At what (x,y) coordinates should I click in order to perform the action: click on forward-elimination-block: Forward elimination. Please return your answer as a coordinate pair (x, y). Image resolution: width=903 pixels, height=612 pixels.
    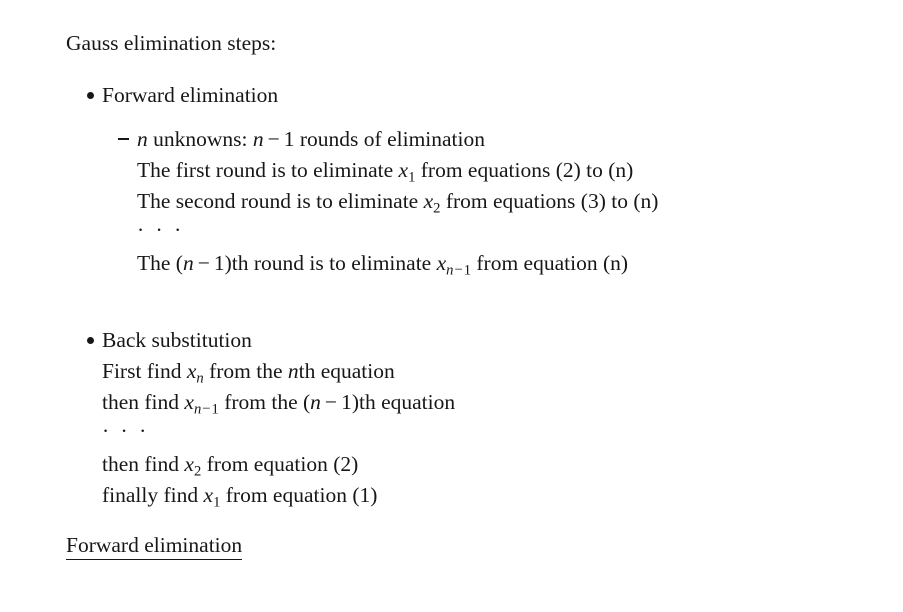
    Looking at the image, I should click on (182, 95).